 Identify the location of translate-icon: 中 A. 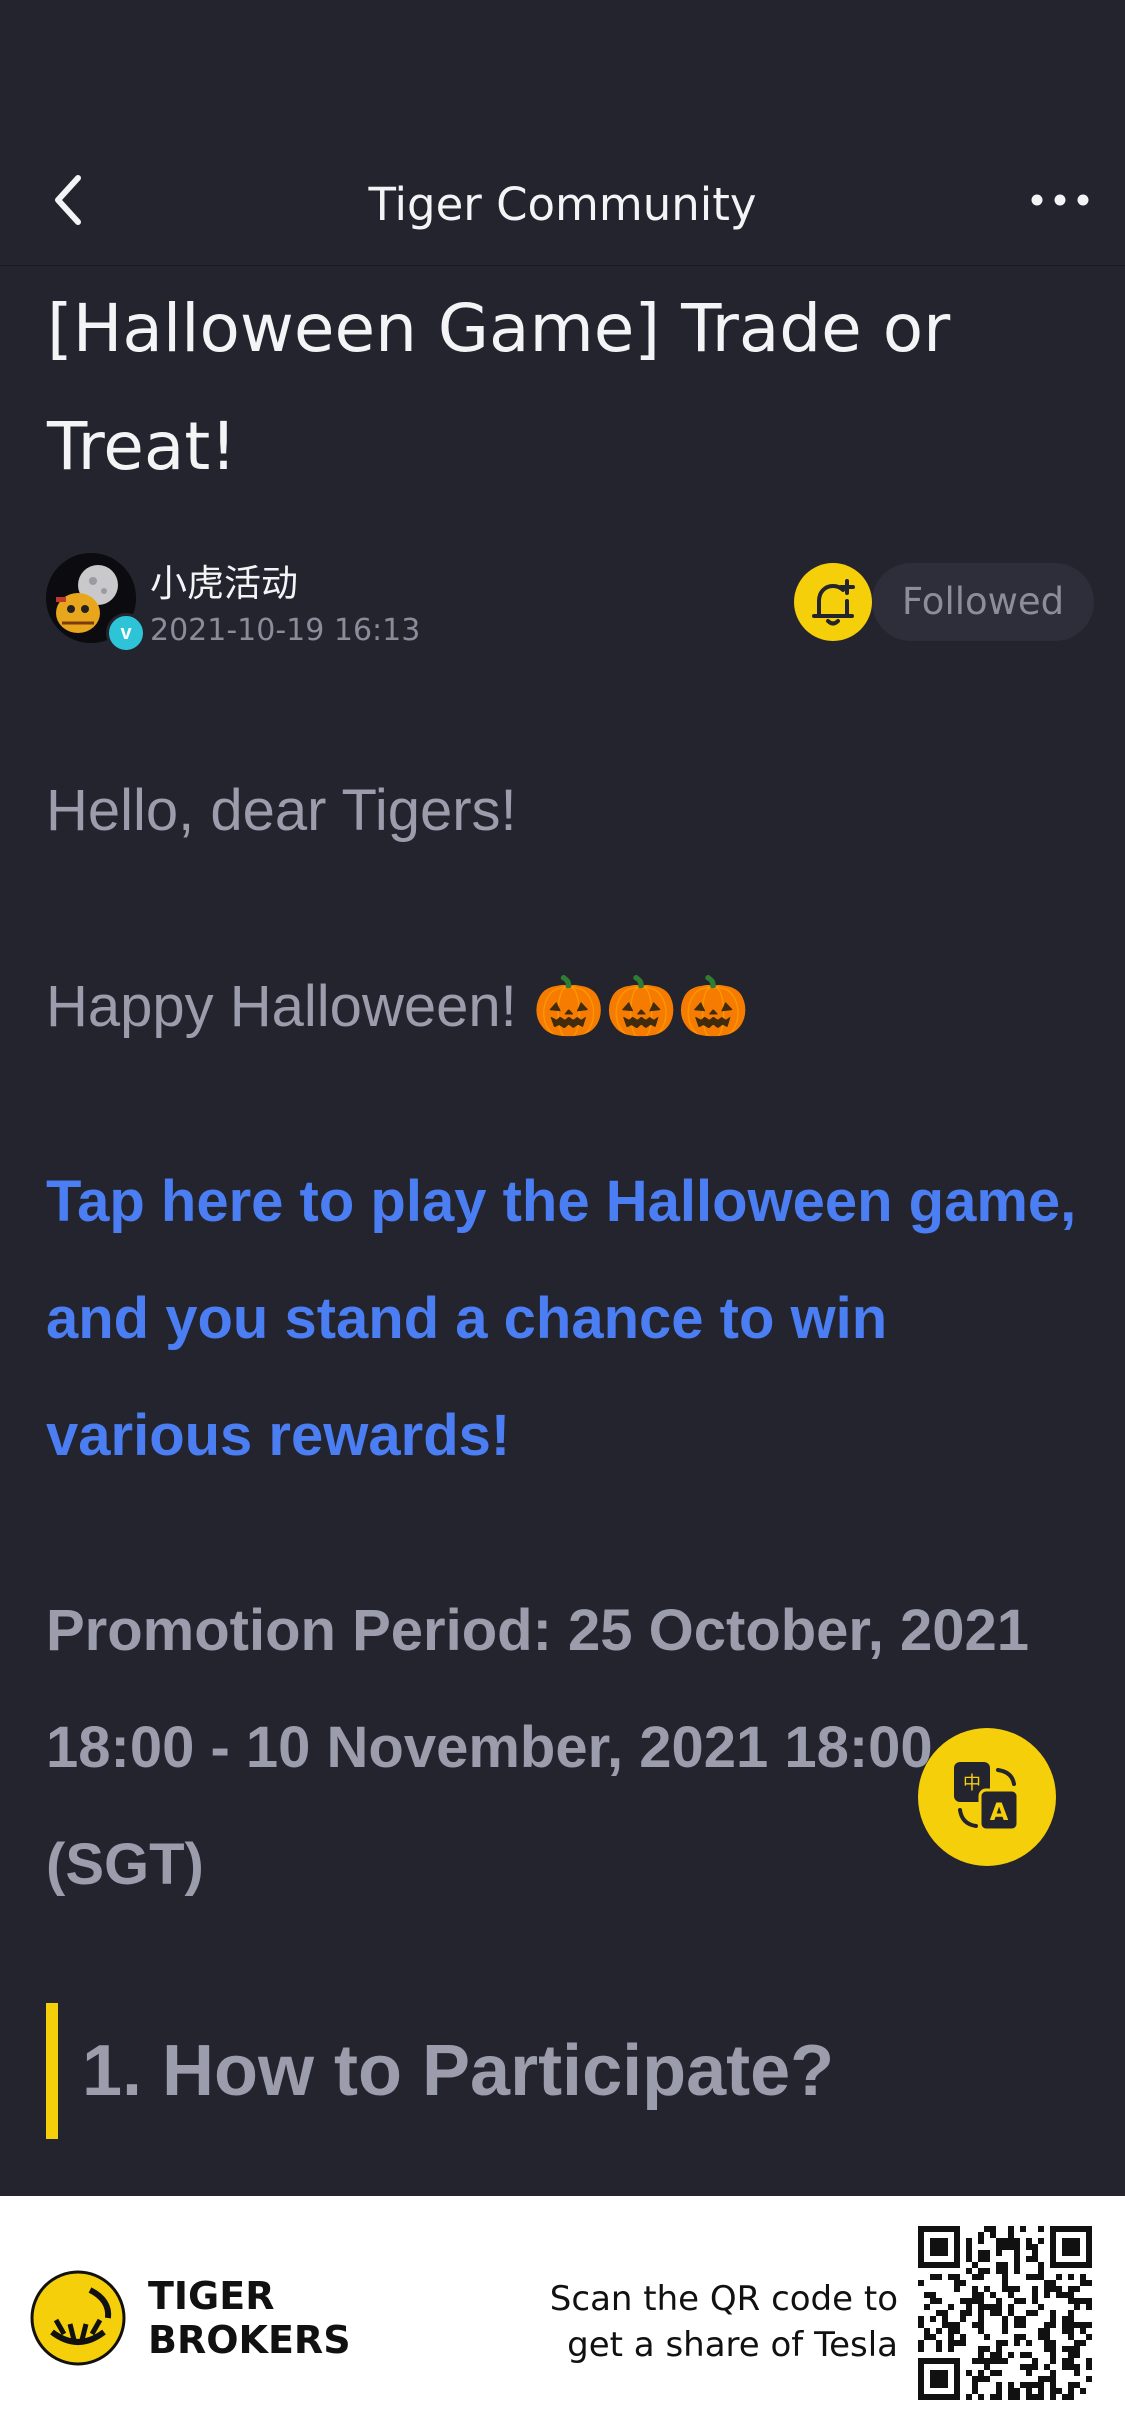
(987, 1797).